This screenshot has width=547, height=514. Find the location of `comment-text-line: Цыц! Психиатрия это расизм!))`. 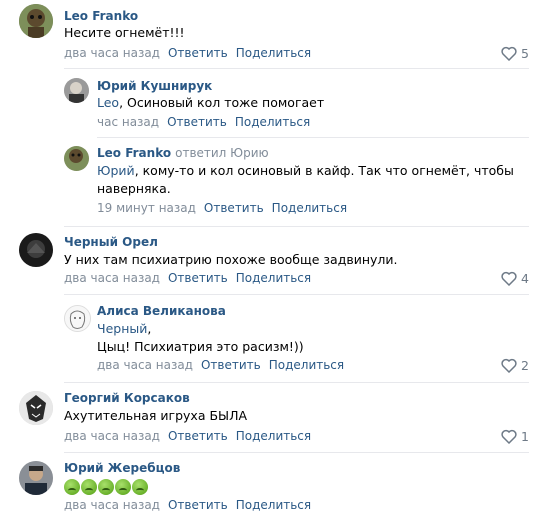

comment-text-line: Цыц! Психиатрия это расизм!)) is located at coordinates (200, 346).